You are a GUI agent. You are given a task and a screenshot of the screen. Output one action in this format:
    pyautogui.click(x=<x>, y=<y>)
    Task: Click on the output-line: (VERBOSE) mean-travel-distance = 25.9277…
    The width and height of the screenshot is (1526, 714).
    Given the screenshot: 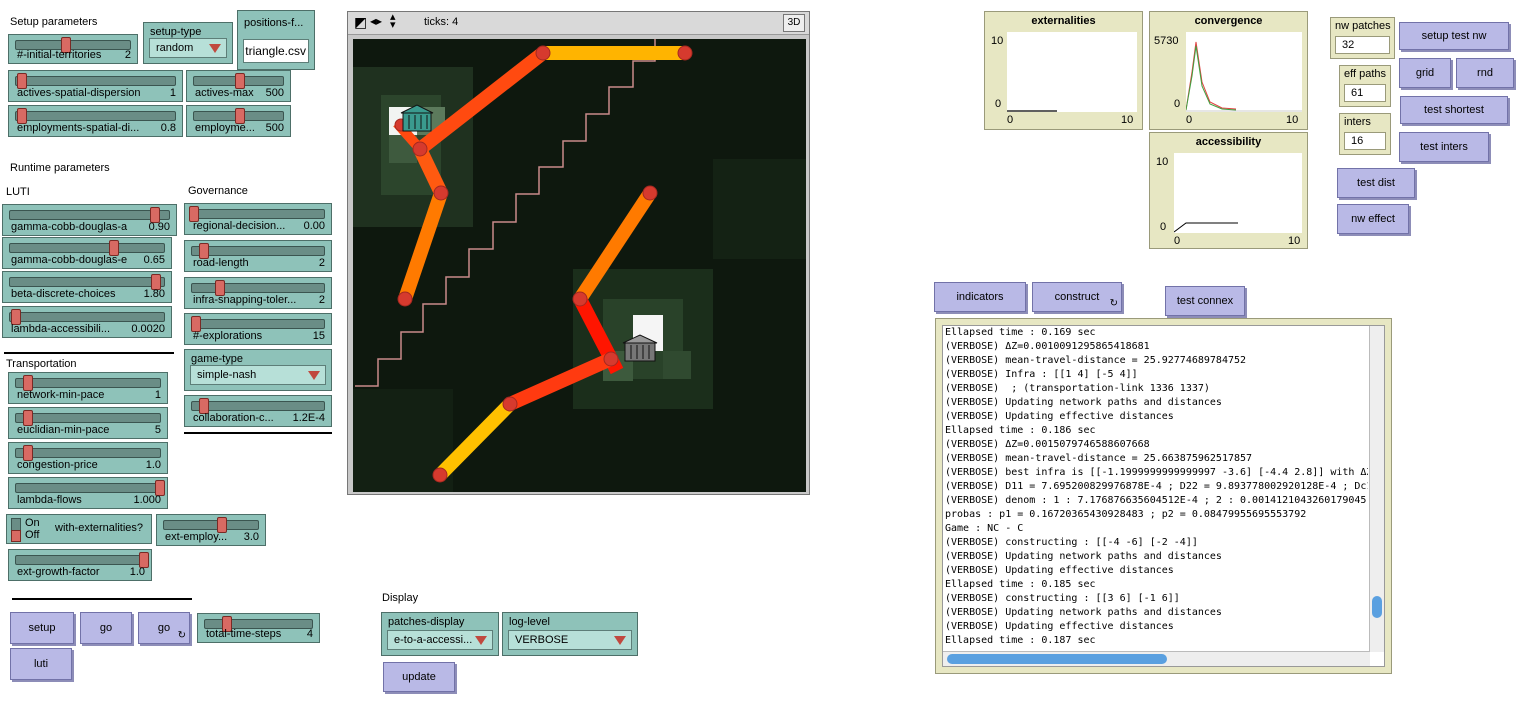 What is the action you would take?
    pyautogui.click(x=1096, y=360)
    